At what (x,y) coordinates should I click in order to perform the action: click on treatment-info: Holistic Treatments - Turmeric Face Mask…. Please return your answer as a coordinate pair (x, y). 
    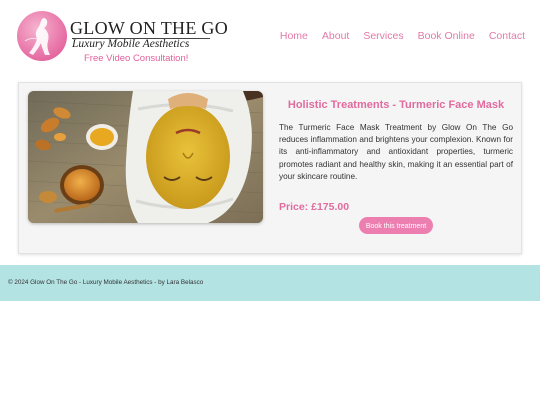
    Looking at the image, I should click on (396, 166).